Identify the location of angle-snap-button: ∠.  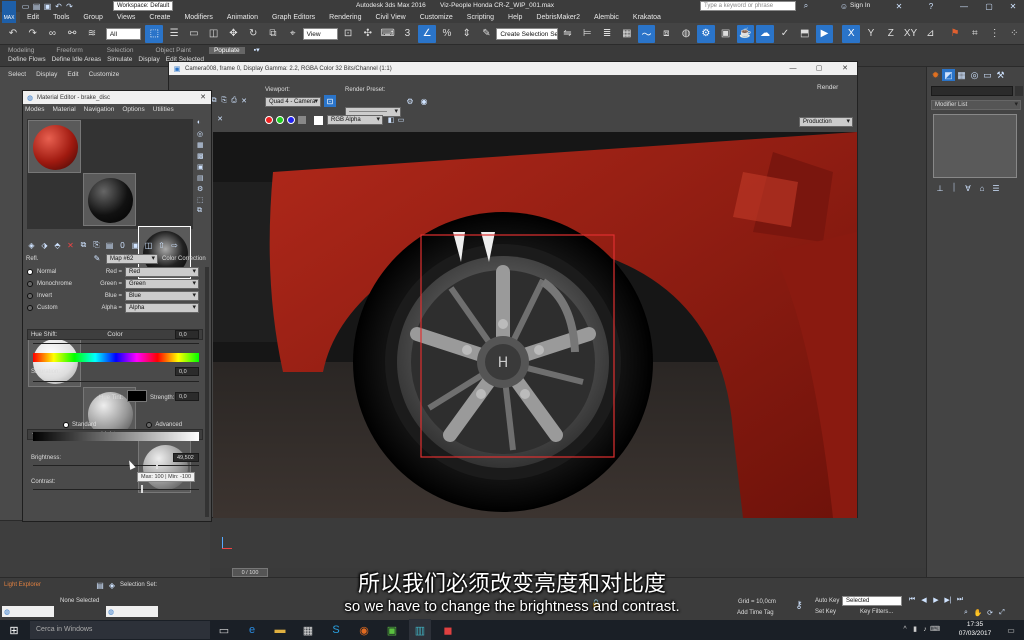
(427, 33).